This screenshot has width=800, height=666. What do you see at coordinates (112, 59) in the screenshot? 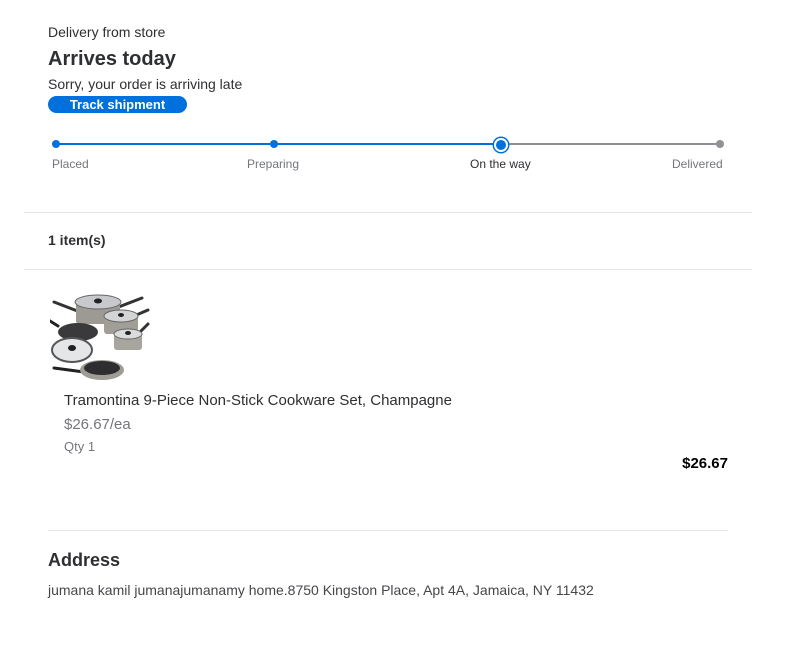
I see `arrival-title: Arrives today` at bounding box center [112, 59].